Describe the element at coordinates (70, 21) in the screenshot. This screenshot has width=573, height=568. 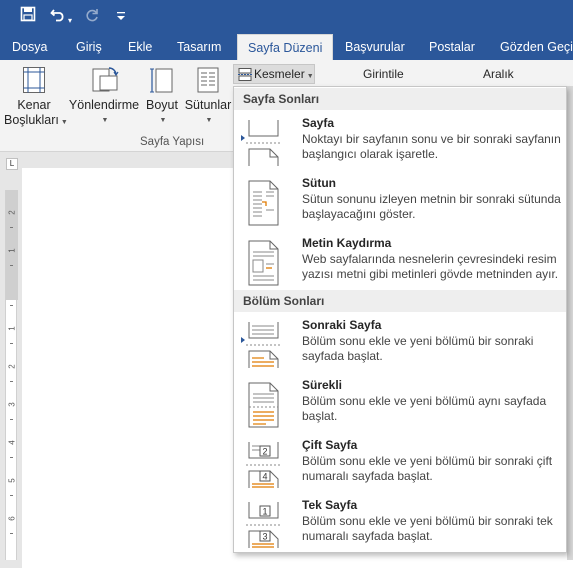
I see `undo-dropdown-icon: ▾` at that location.